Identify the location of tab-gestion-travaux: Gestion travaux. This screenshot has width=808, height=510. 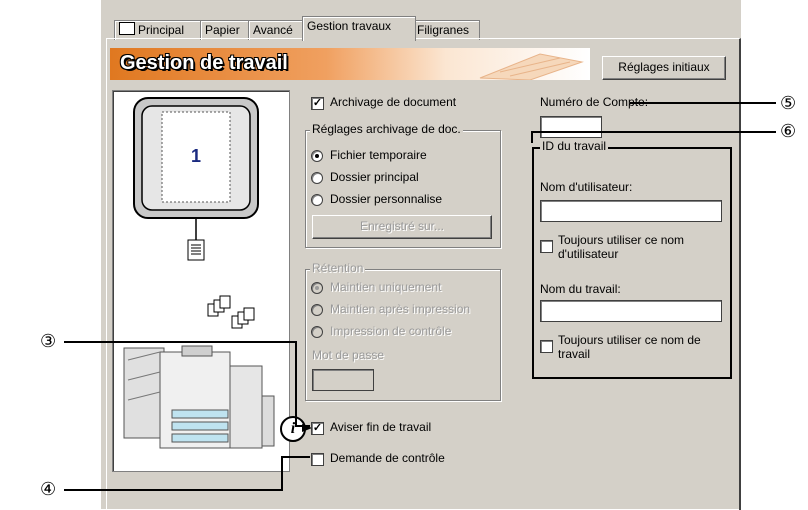
(359, 28).